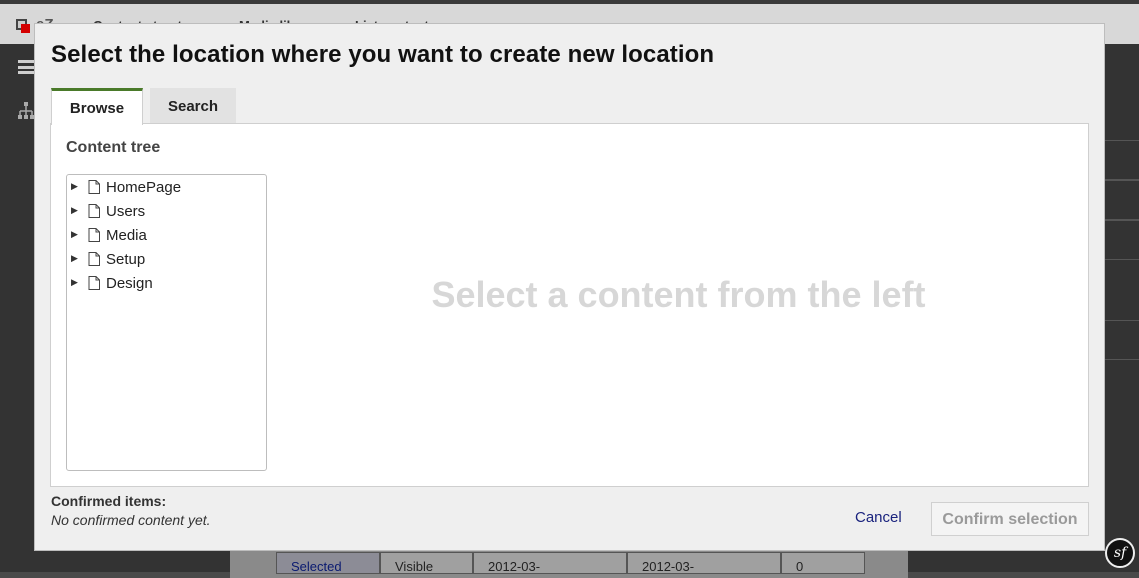 The height and width of the screenshot is (578, 1139). What do you see at coordinates (144, 187) in the screenshot?
I see `tree-item-label: HomePage` at bounding box center [144, 187].